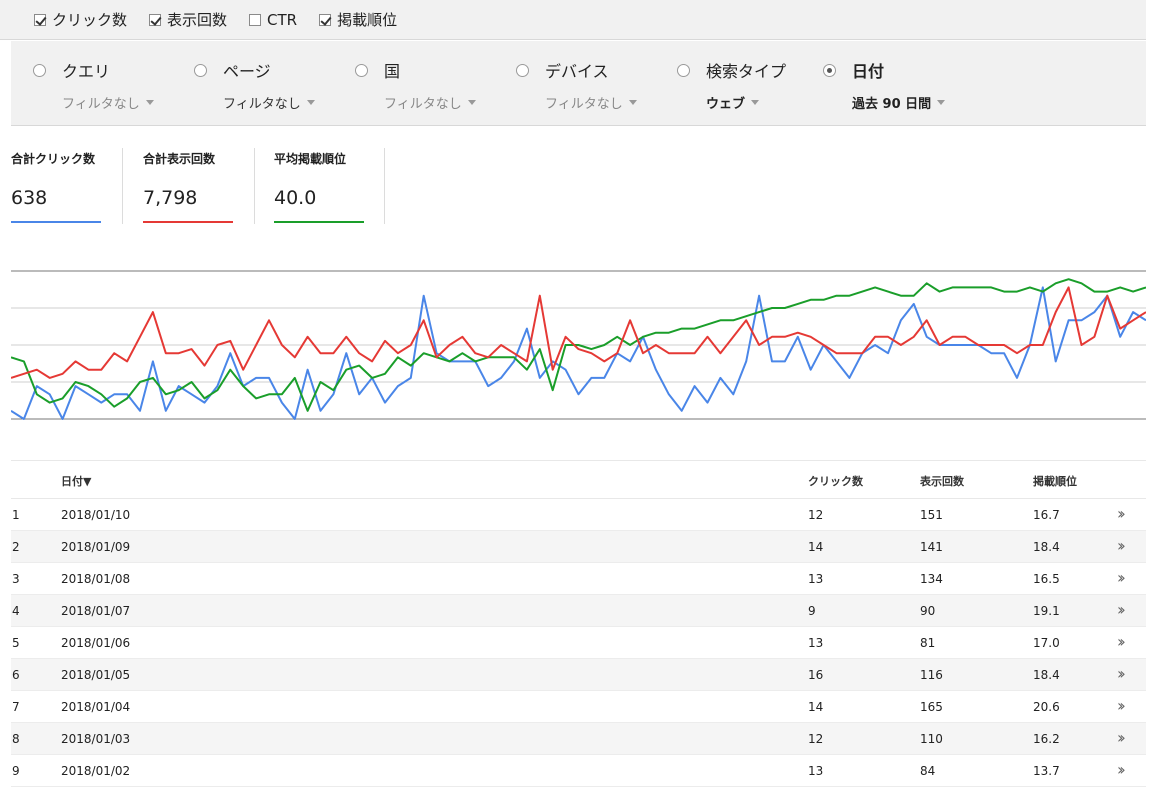  I want to click on search-type-radio, so click(683, 70).